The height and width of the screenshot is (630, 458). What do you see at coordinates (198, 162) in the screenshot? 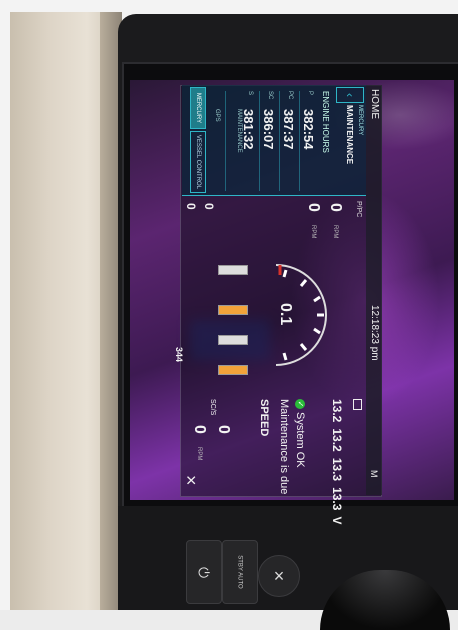
I see `tab-vessel-control: VESSEL CONTROL` at bounding box center [198, 162].